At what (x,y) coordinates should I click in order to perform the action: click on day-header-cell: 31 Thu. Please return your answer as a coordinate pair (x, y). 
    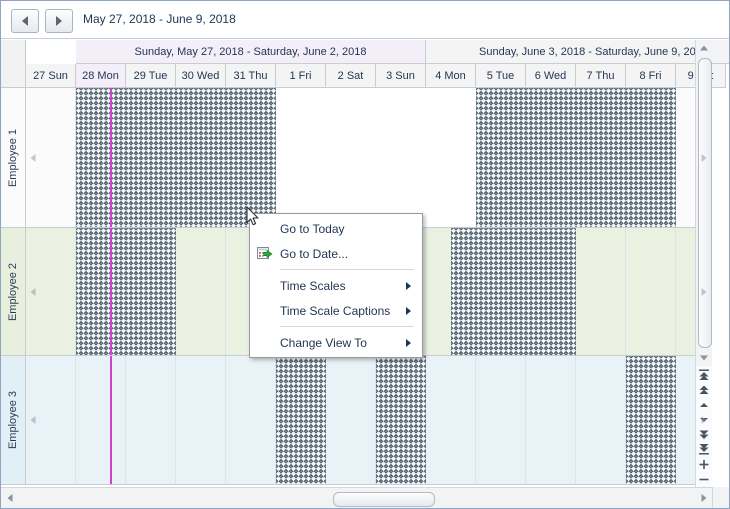
    Looking at the image, I should click on (251, 76).